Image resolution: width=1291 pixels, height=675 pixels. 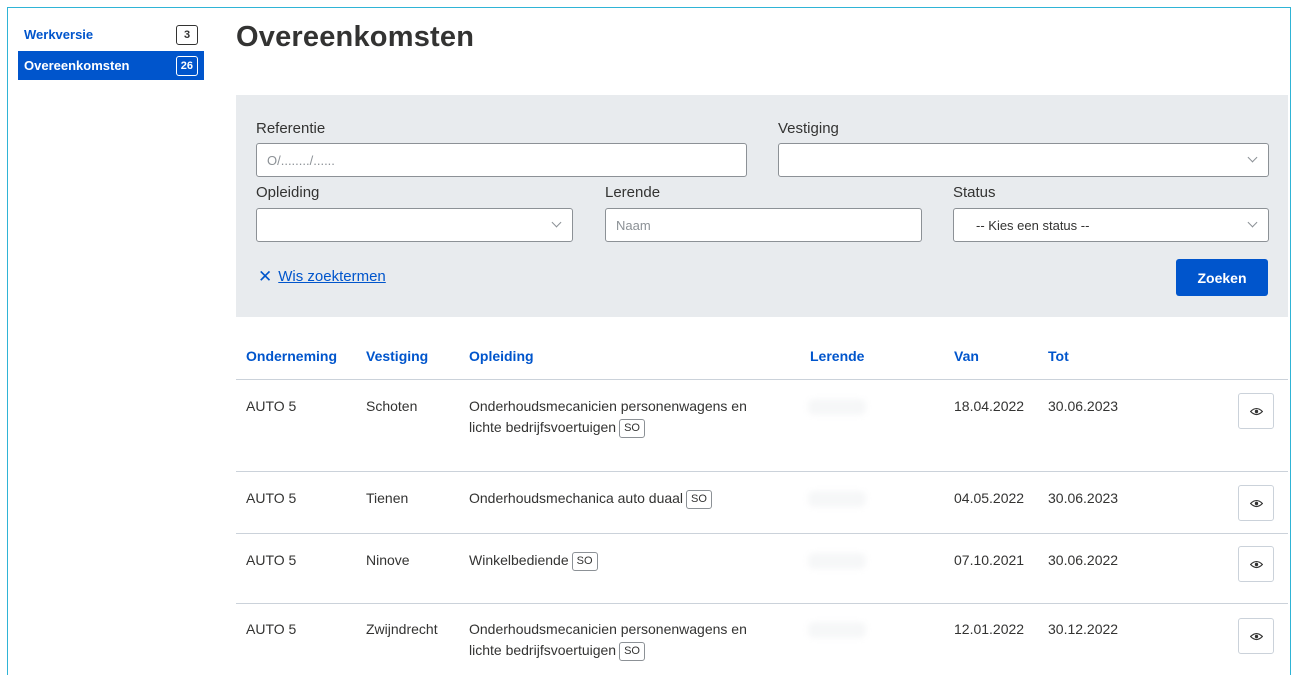 What do you see at coordinates (392, 406) in the screenshot?
I see `cell-vestiging: Schoten` at bounding box center [392, 406].